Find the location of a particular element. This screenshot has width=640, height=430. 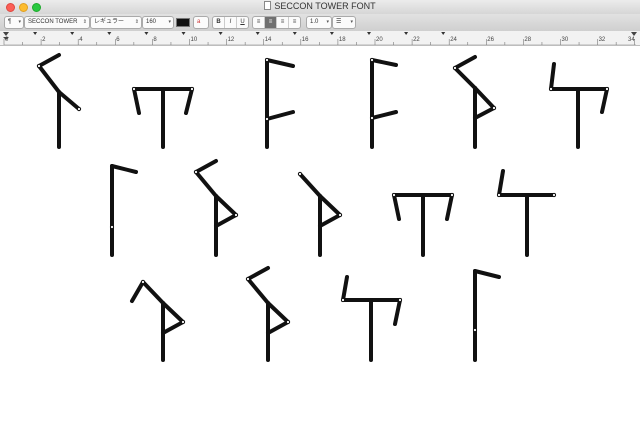

font-style-label: レギュラー is located at coordinates (109, 22).